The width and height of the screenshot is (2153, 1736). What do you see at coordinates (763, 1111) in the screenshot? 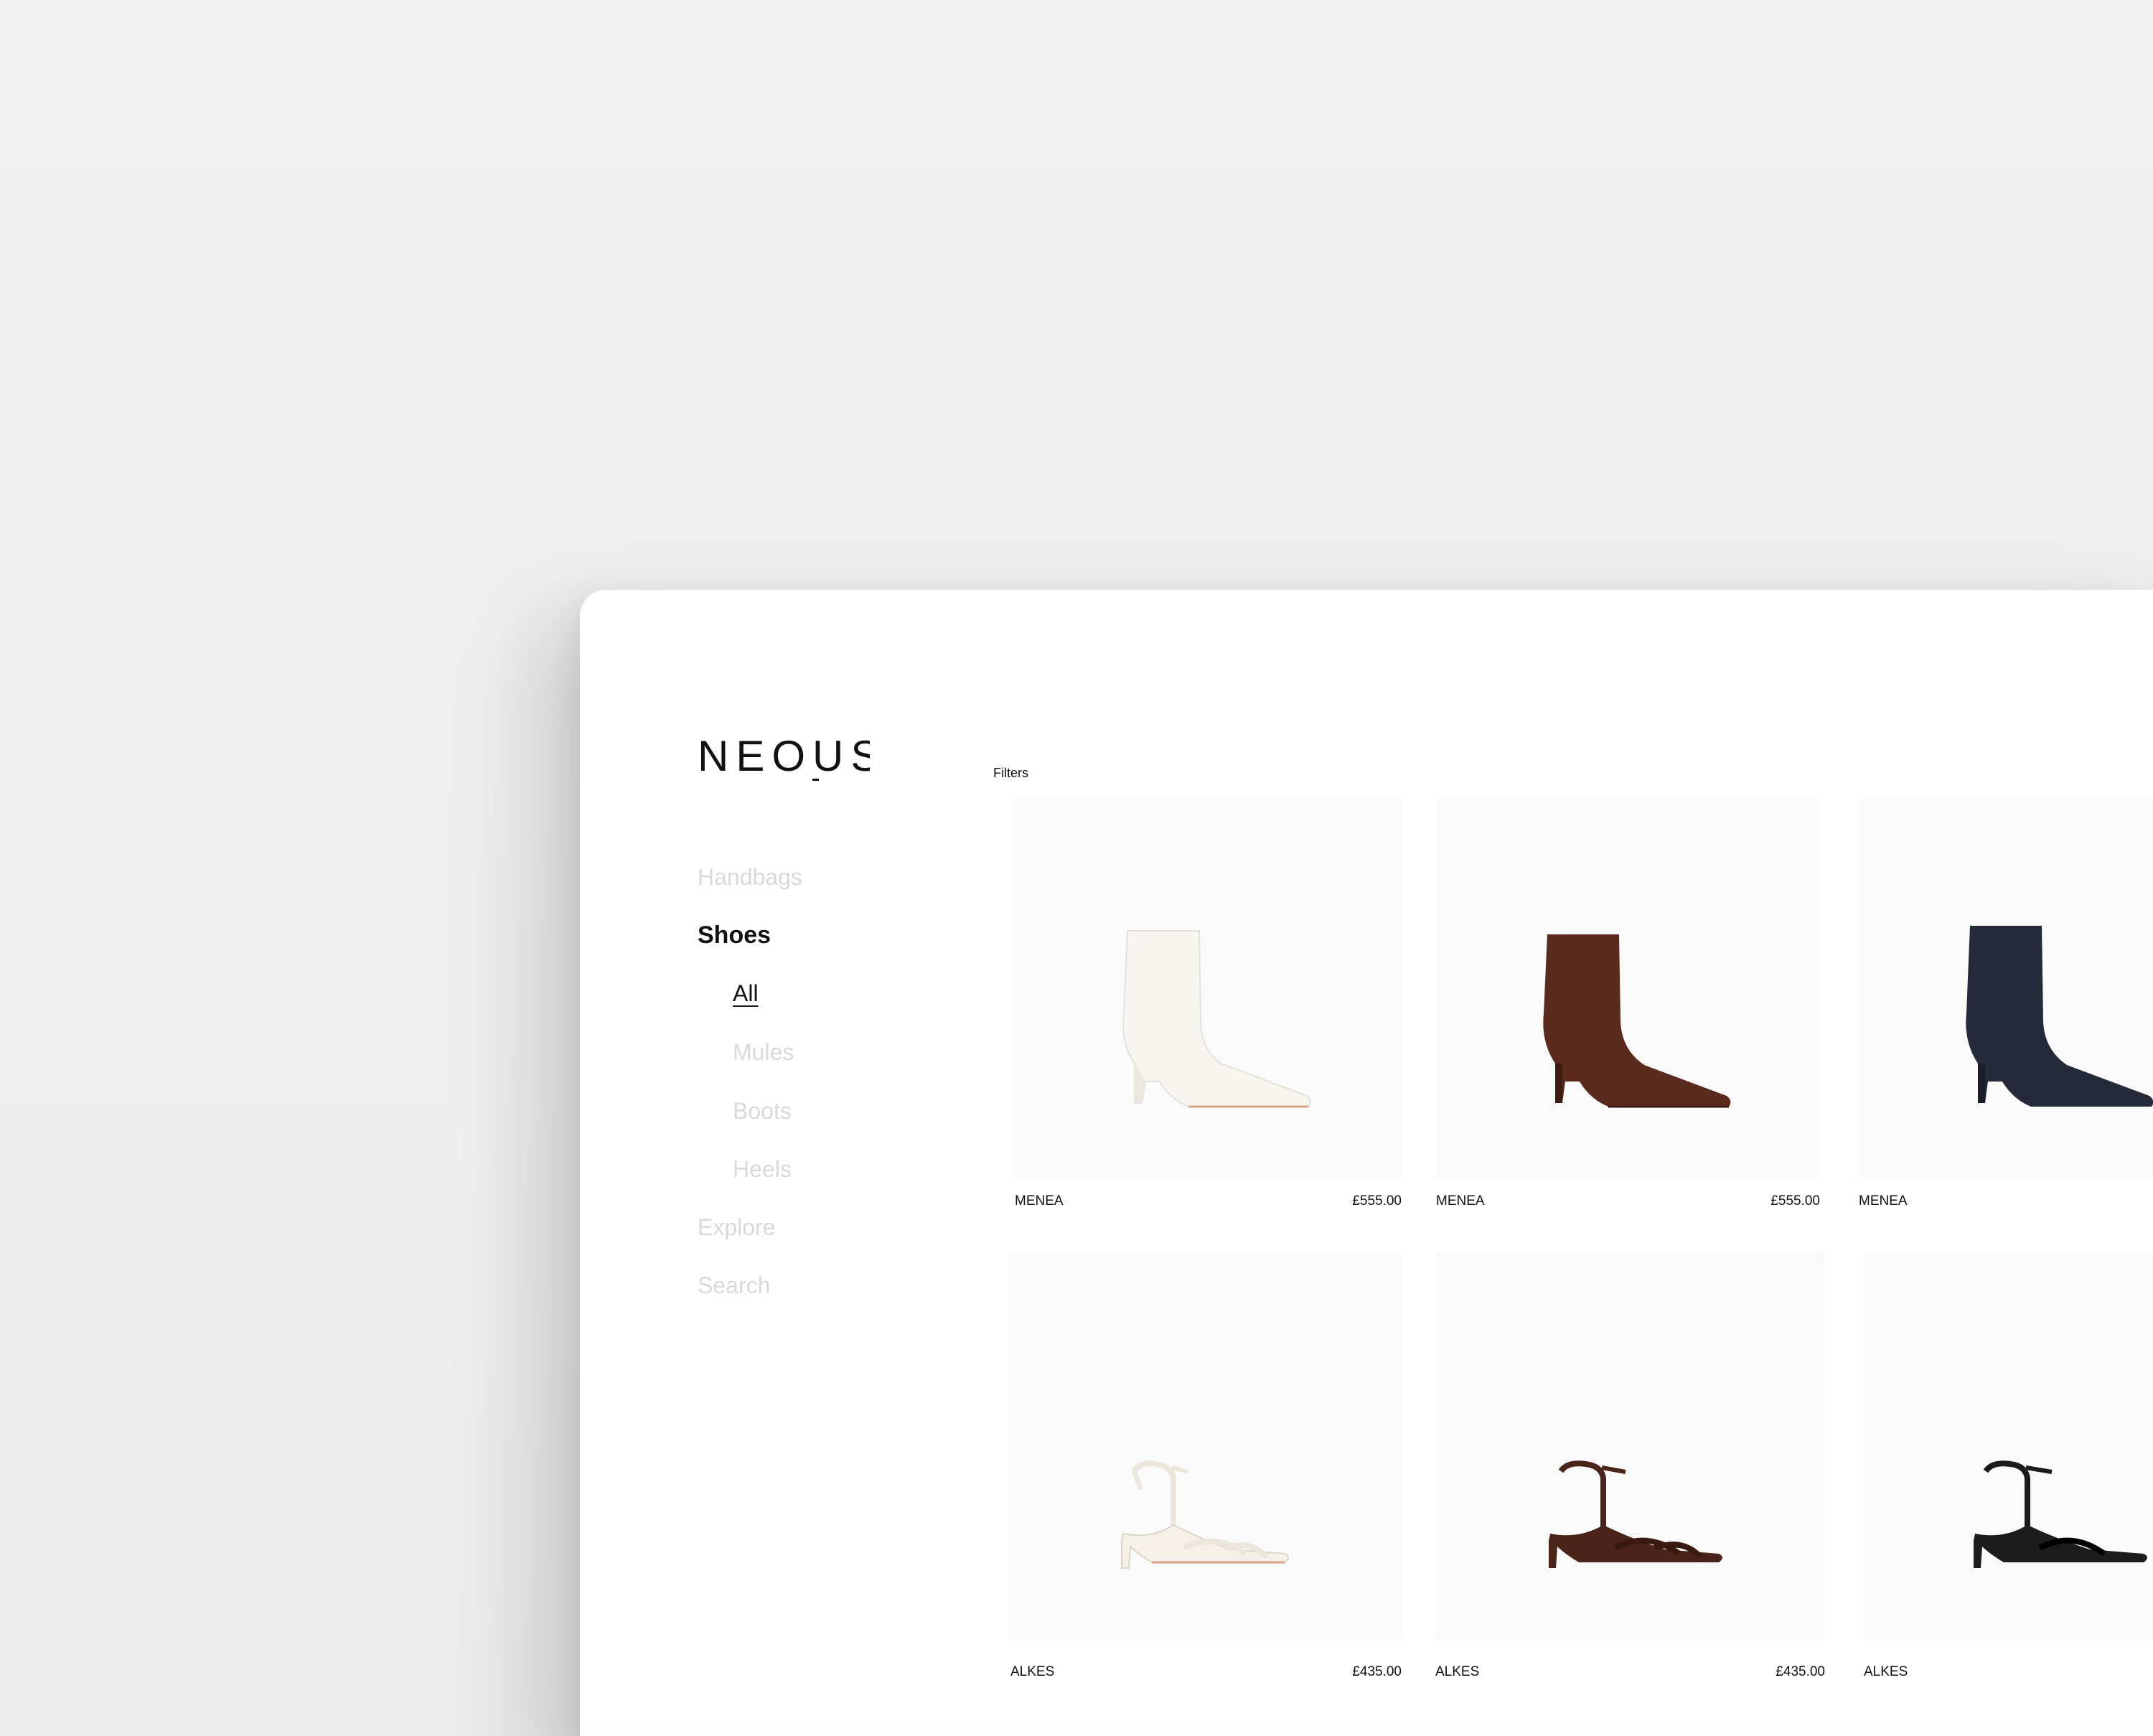
I see `nav-subitem-boots: Boots` at bounding box center [763, 1111].